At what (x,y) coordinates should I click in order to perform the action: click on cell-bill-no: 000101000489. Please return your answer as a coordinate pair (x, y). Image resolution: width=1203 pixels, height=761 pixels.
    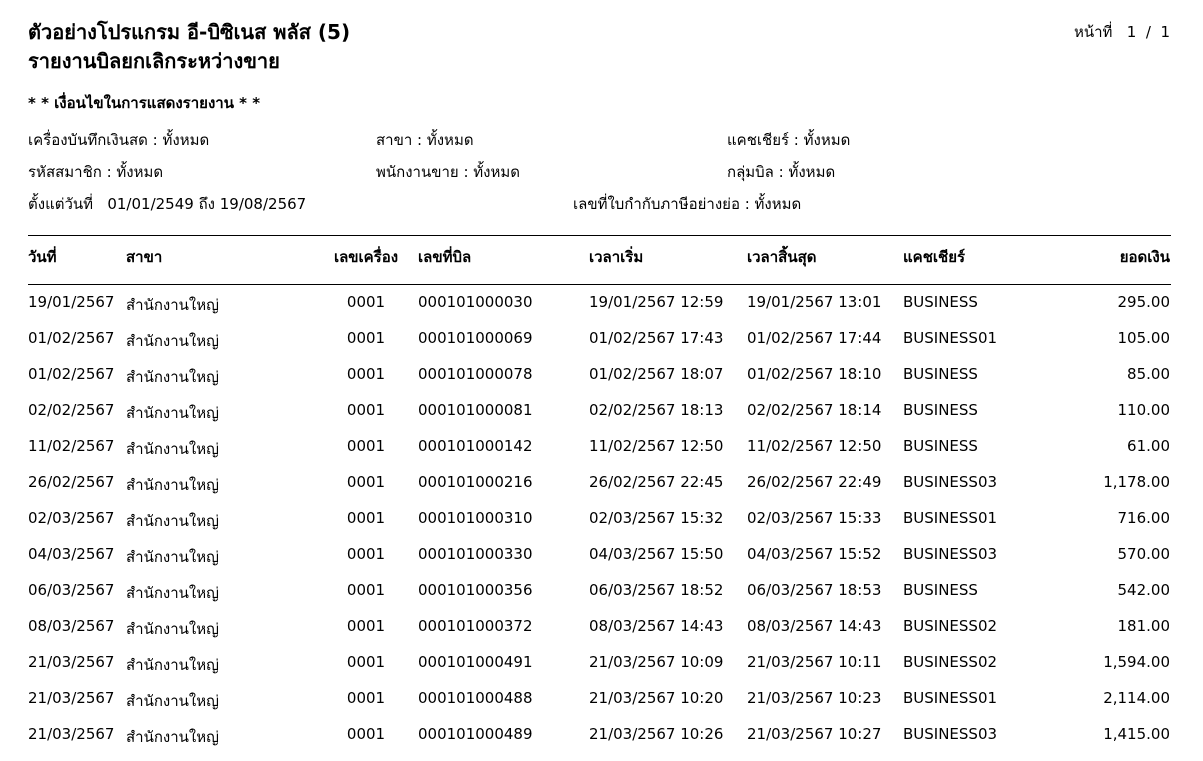
    Looking at the image, I should click on (475, 734).